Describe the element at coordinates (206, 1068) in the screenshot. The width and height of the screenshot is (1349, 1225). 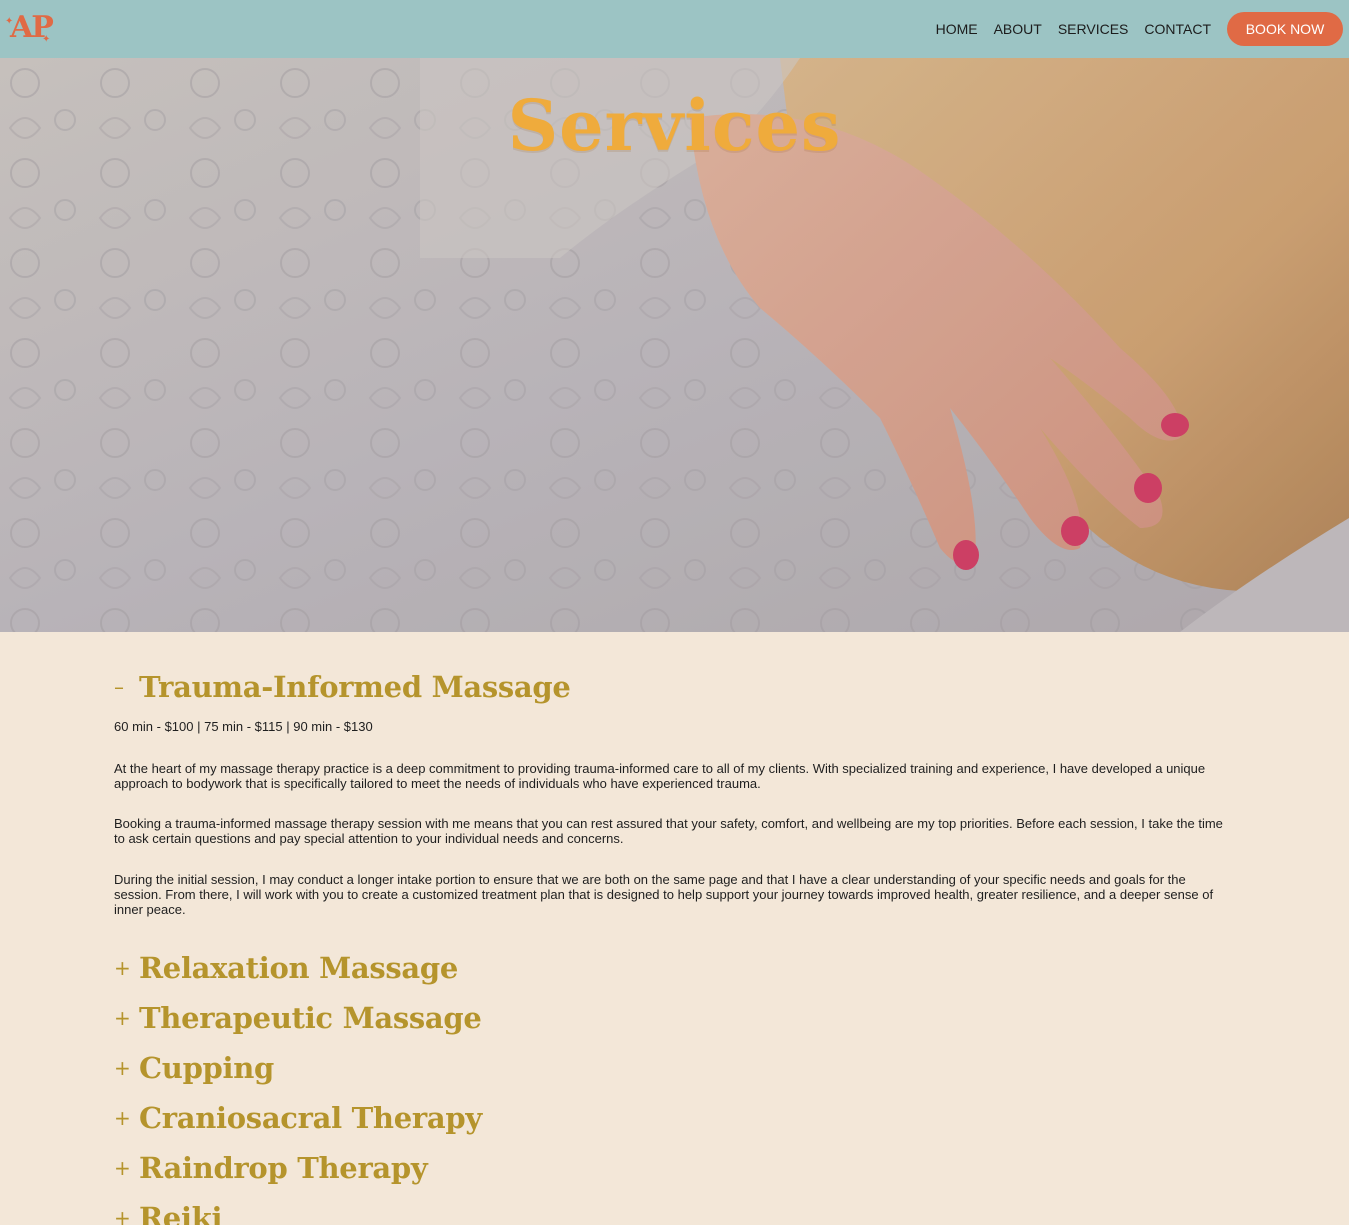
I see `accordion-title: Cupping` at that location.